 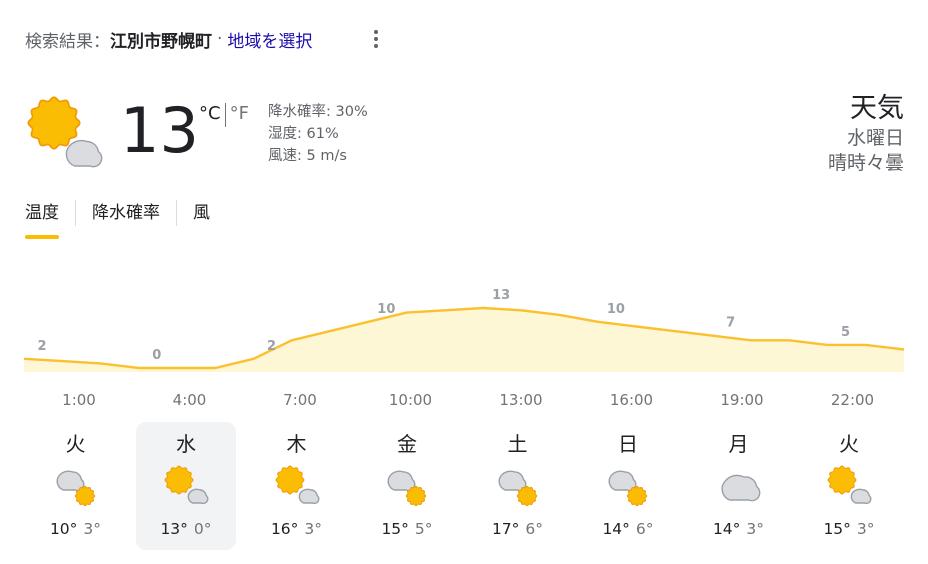 I want to click on search-result-header: 検索結果： 江別市野幌町 · 地域を選択, so click(x=168, y=39).